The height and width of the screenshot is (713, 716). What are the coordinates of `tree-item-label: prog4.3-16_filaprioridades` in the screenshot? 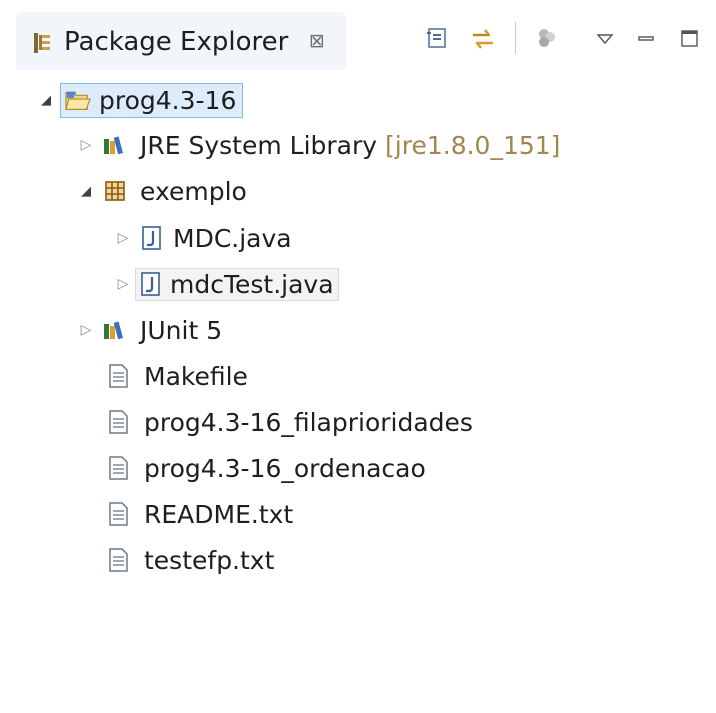 It's located at (308, 422).